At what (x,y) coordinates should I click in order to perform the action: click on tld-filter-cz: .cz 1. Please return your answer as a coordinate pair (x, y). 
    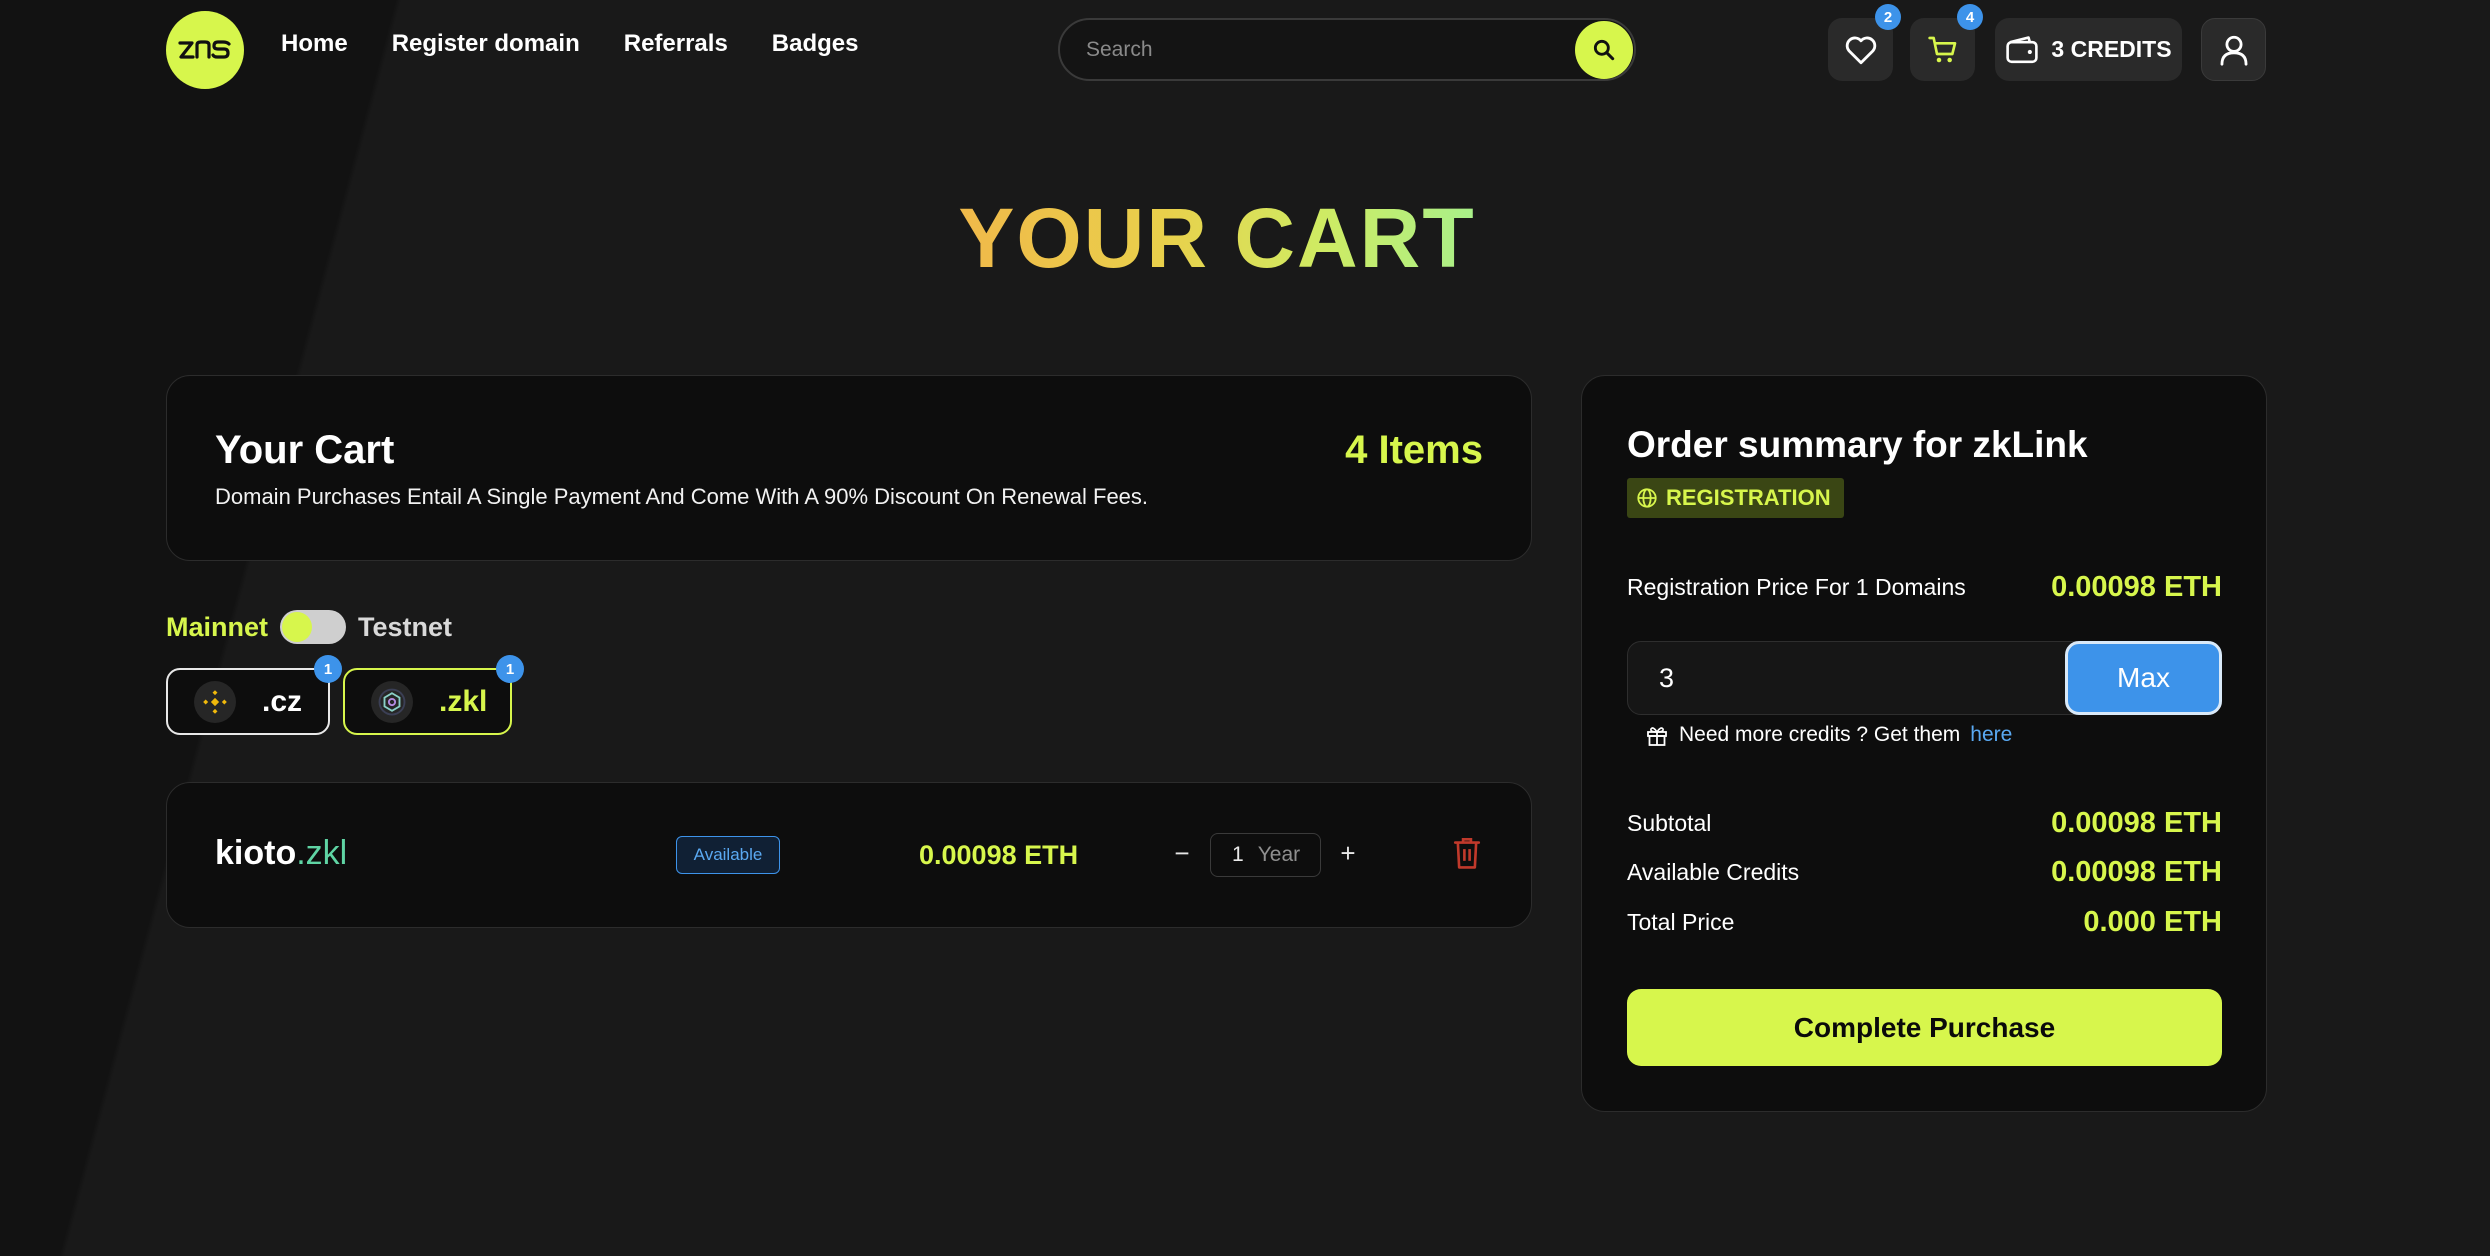
    Looking at the image, I should click on (254, 695).